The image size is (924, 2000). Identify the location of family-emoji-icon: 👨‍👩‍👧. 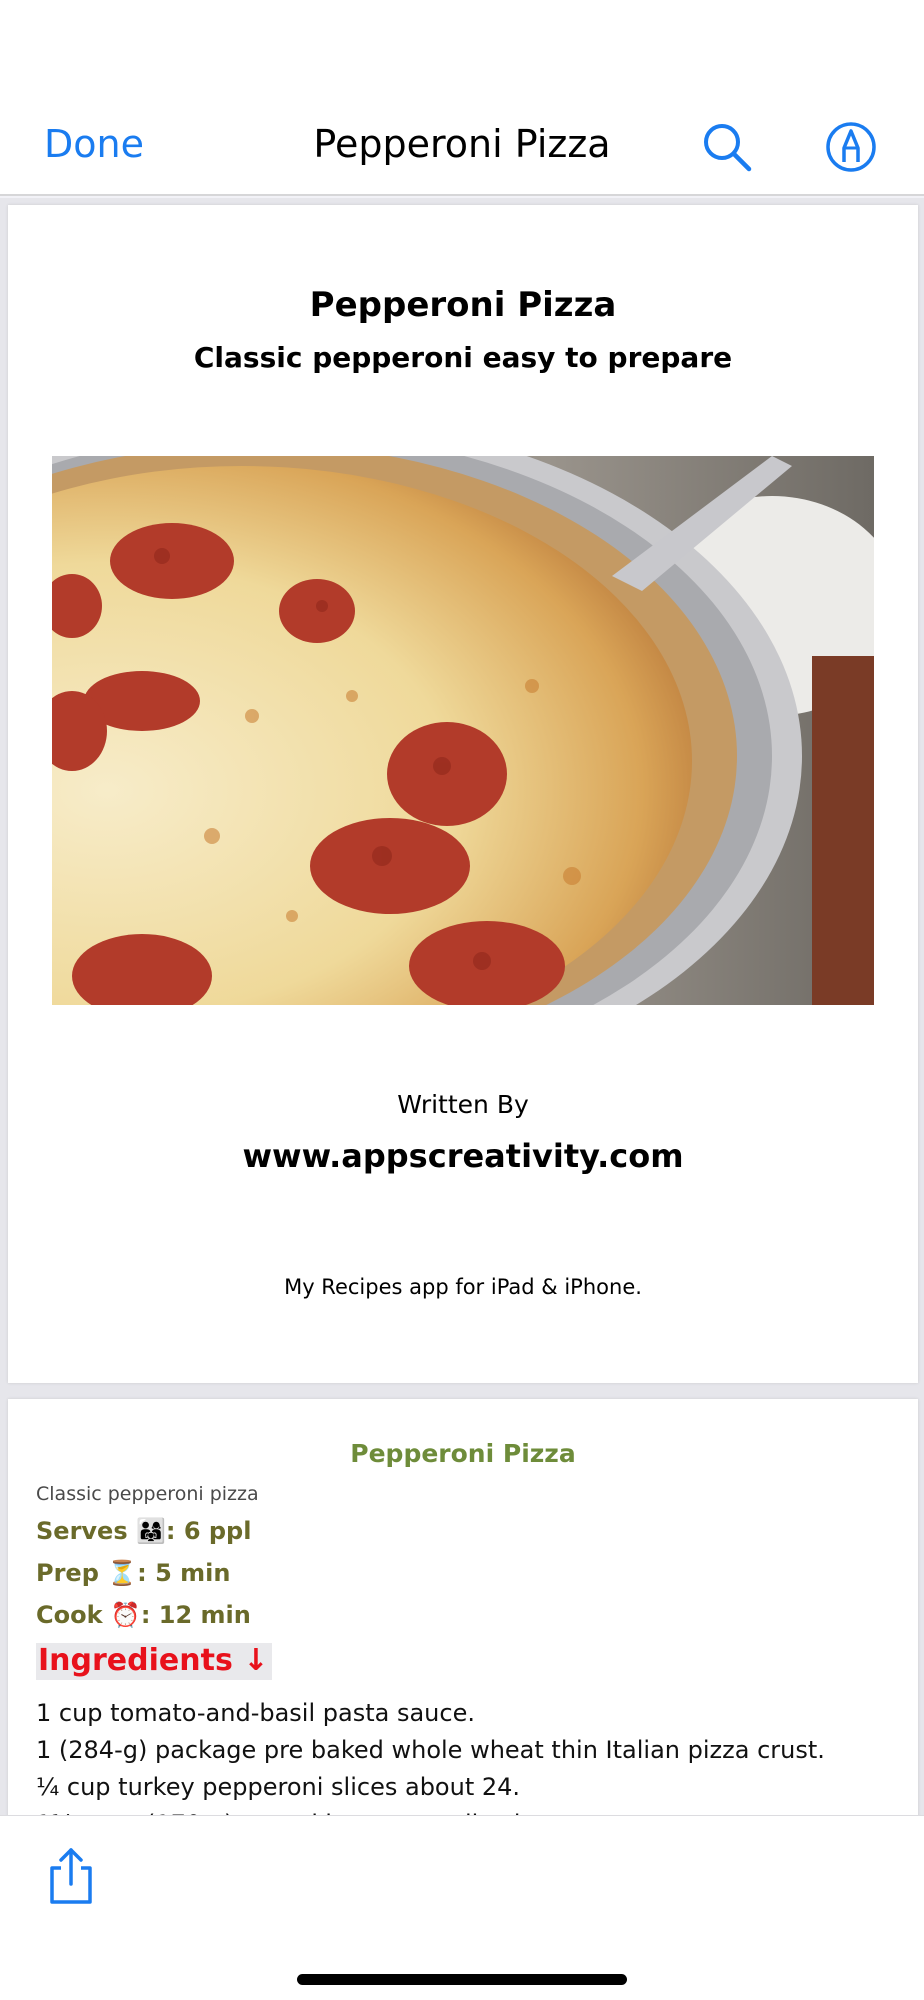
(150, 1531).